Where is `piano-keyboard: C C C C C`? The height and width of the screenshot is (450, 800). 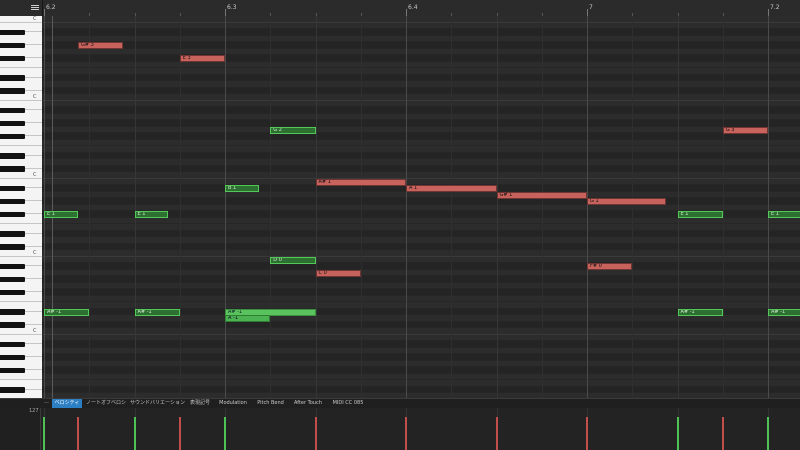 piano-keyboard: C C C C C is located at coordinates (21, 207).